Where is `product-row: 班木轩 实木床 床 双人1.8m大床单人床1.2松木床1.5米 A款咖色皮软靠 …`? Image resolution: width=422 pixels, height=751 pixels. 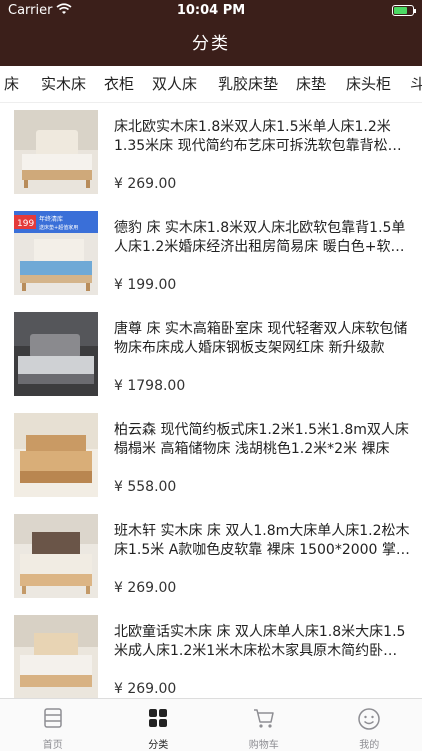
product-row: 班木轩 实木床 床 双人1.8m大床单人床1.2松木床1.5米 A款咖色皮软靠 … is located at coordinates (211, 556).